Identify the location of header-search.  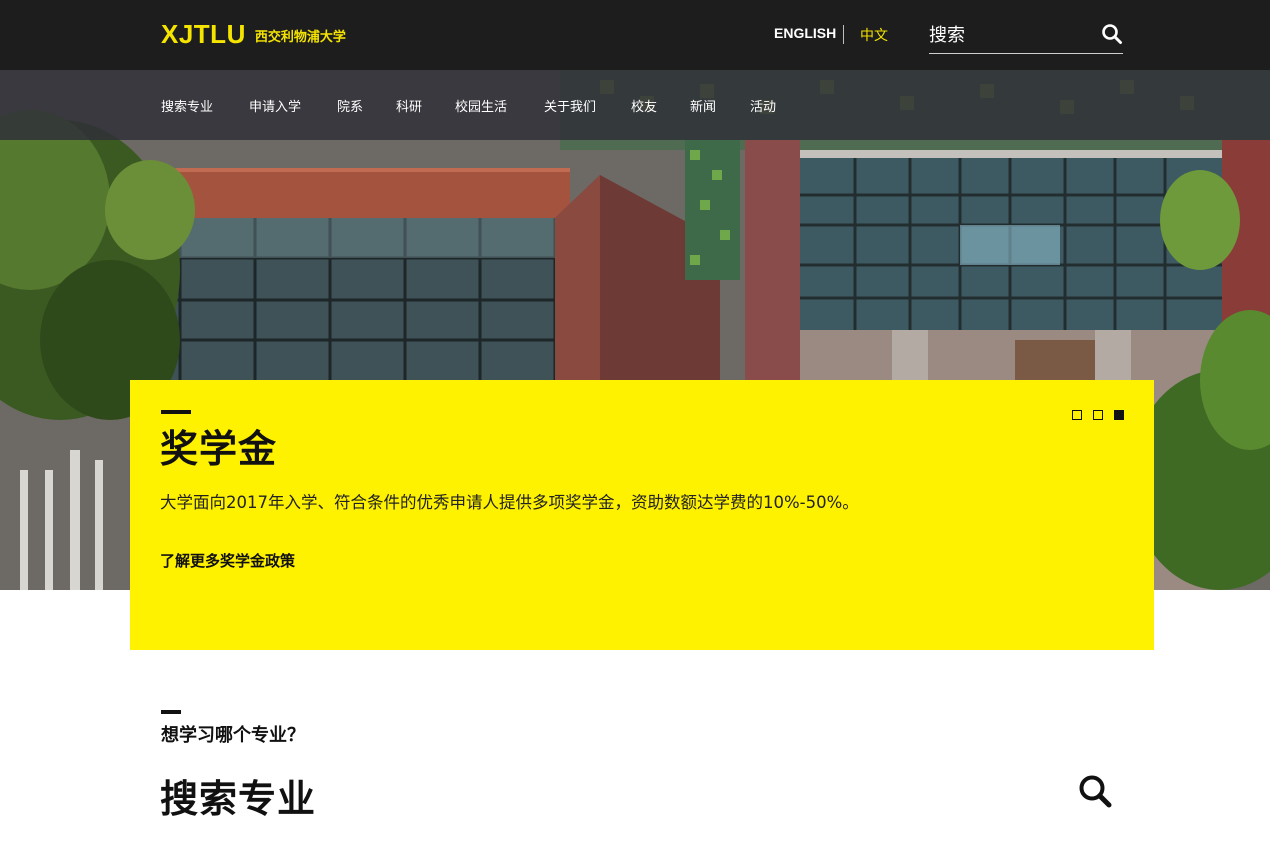
(1026, 37).